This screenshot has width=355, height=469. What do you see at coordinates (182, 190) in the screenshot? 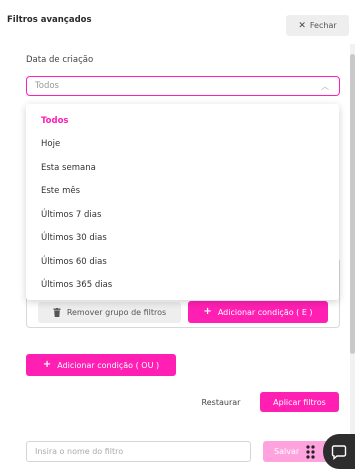
I see `option-este-mes: Este mês` at bounding box center [182, 190].